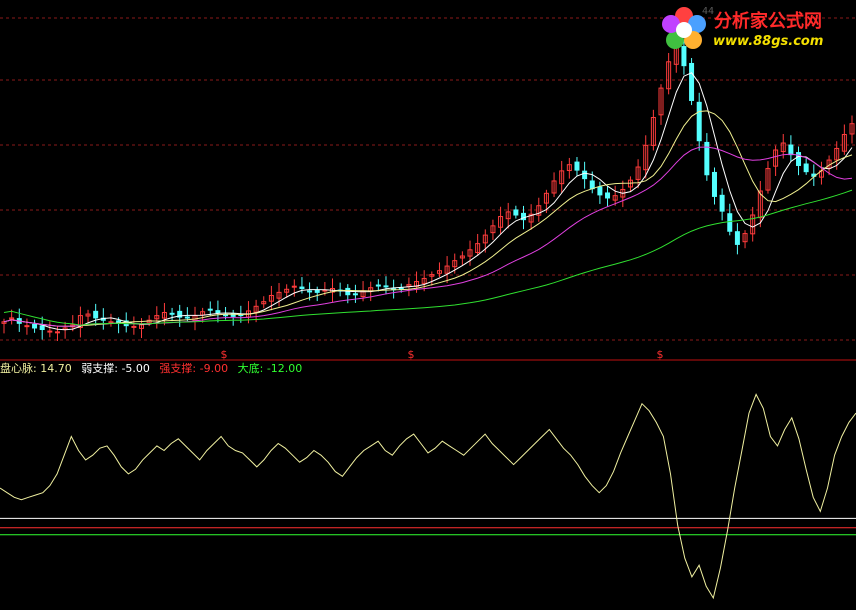 Image resolution: width=856 pixels, height=610 pixels. I want to click on site-url: www.88gs.com, so click(768, 41).